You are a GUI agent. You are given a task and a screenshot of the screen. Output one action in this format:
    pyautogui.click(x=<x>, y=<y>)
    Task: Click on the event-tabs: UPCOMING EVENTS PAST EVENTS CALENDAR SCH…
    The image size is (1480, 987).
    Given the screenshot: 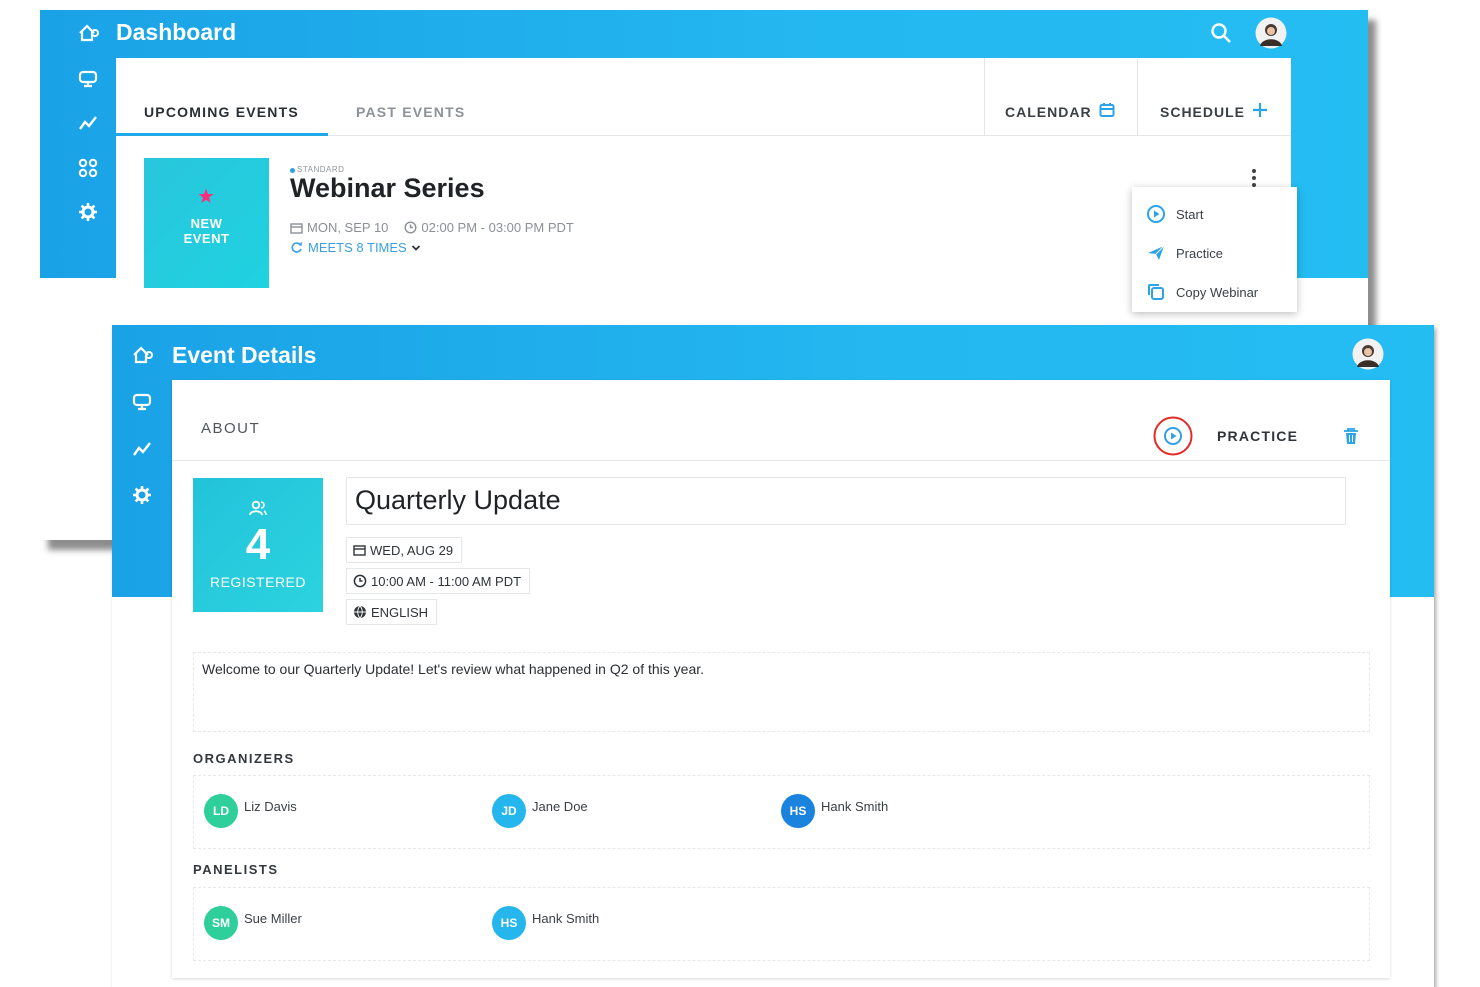 What is the action you would take?
    pyautogui.click(x=703, y=97)
    